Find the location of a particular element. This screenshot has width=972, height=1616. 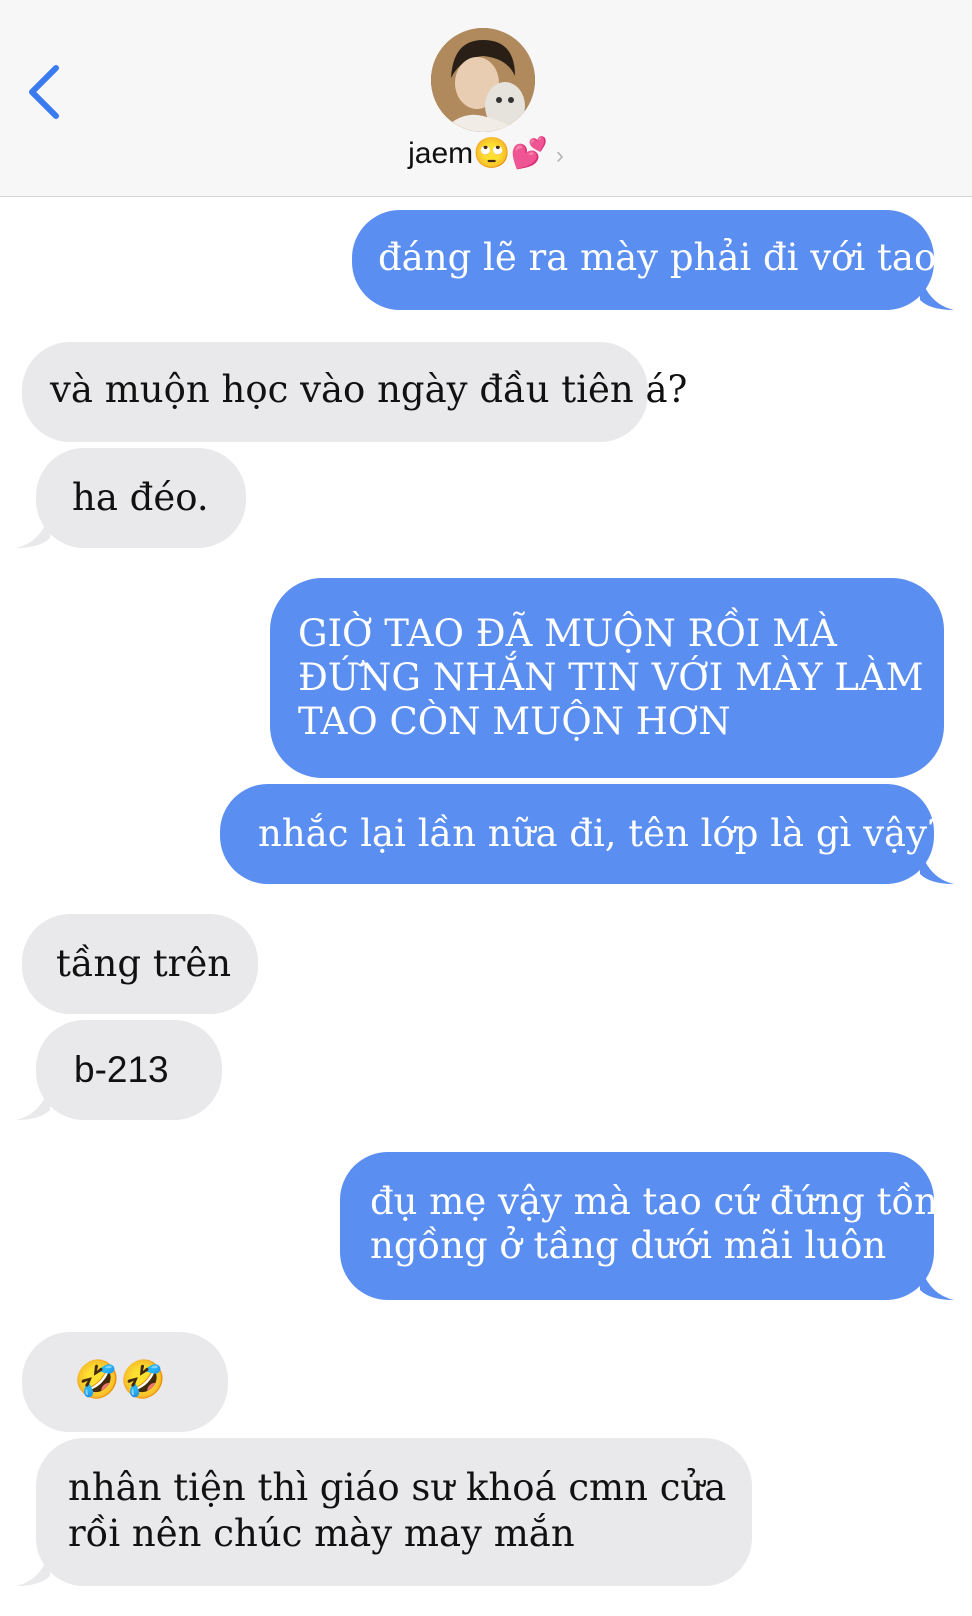

message-text-line: rồi nên chúc mày may mắn is located at coordinates (321, 1533).